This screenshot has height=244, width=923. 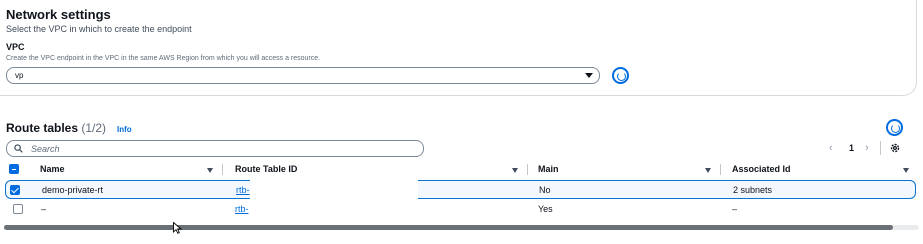 I want to click on info-link: Info, so click(x=124, y=129).